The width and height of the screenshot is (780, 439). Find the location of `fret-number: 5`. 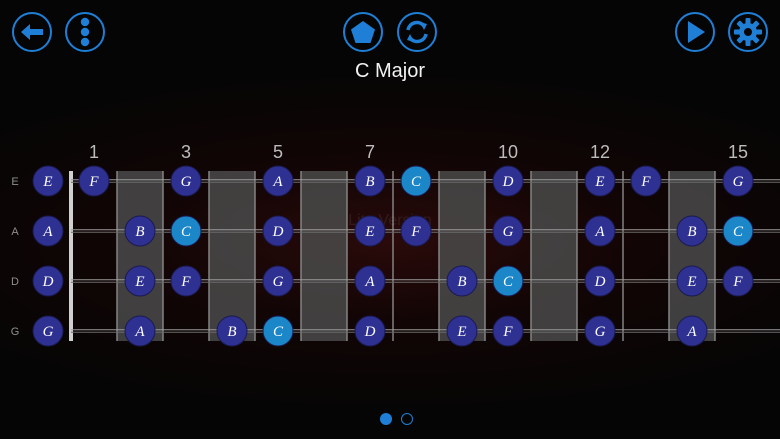

fret-number: 5 is located at coordinates (278, 152).